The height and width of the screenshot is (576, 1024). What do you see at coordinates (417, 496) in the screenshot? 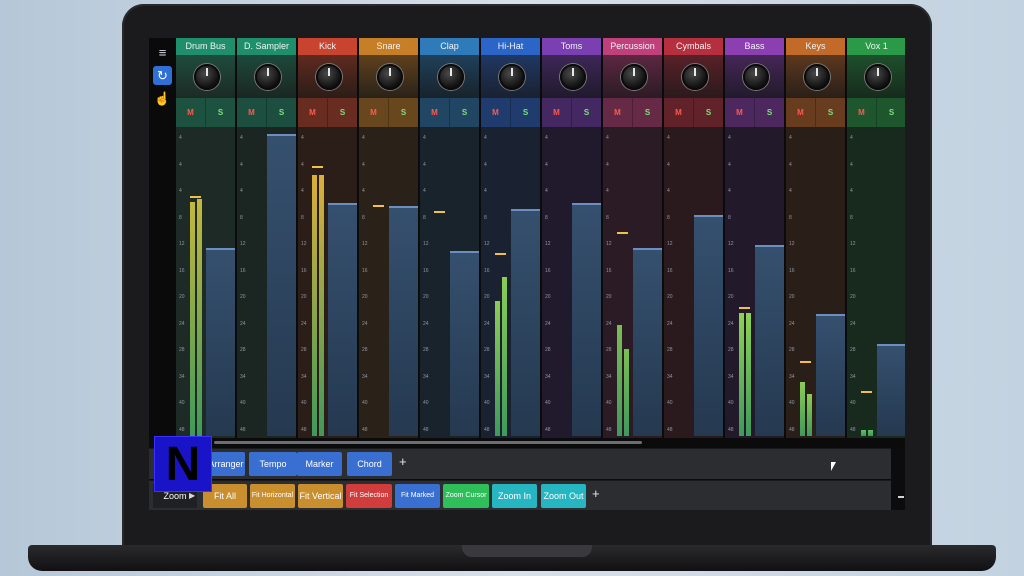
I see `zoom-option-button: Fit Marked` at bounding box center [417, 496].